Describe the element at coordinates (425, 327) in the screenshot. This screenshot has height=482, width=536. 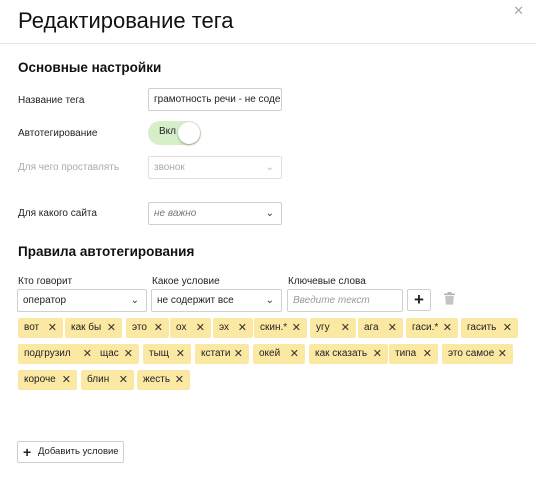
I see `keyword-chip-label: гаси.*` at that location.